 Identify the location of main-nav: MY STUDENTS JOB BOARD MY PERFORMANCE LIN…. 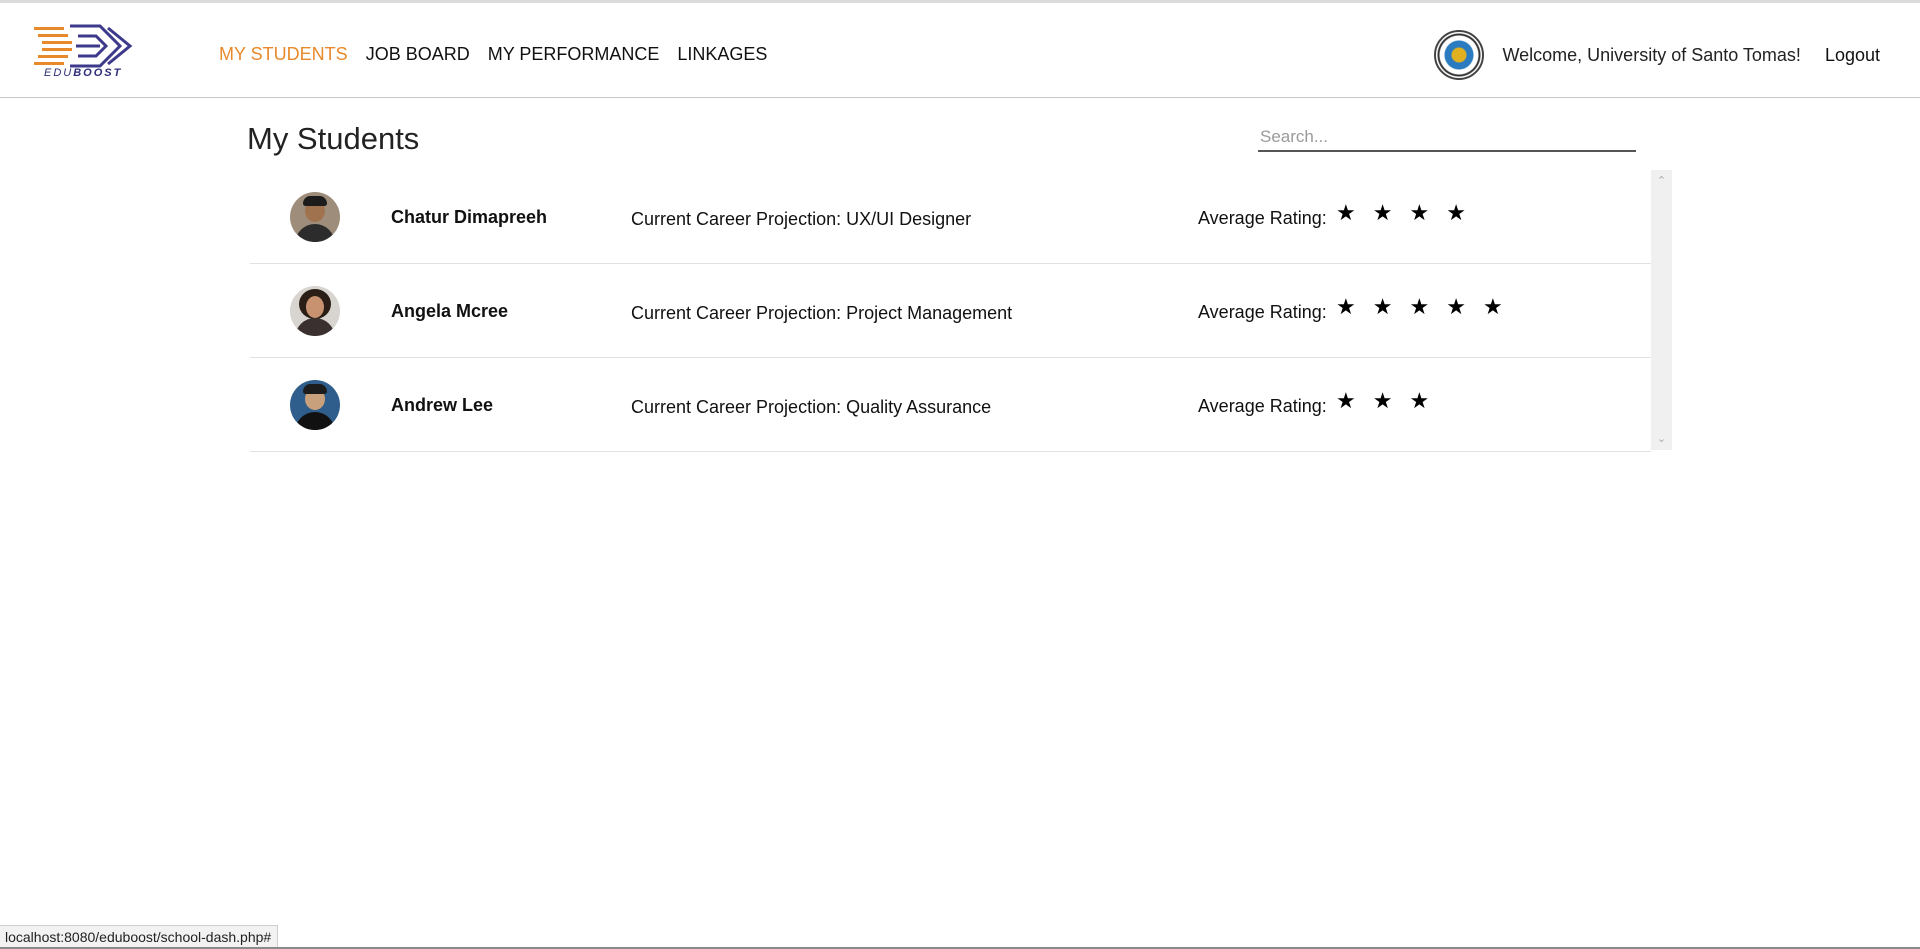
(493, 54).